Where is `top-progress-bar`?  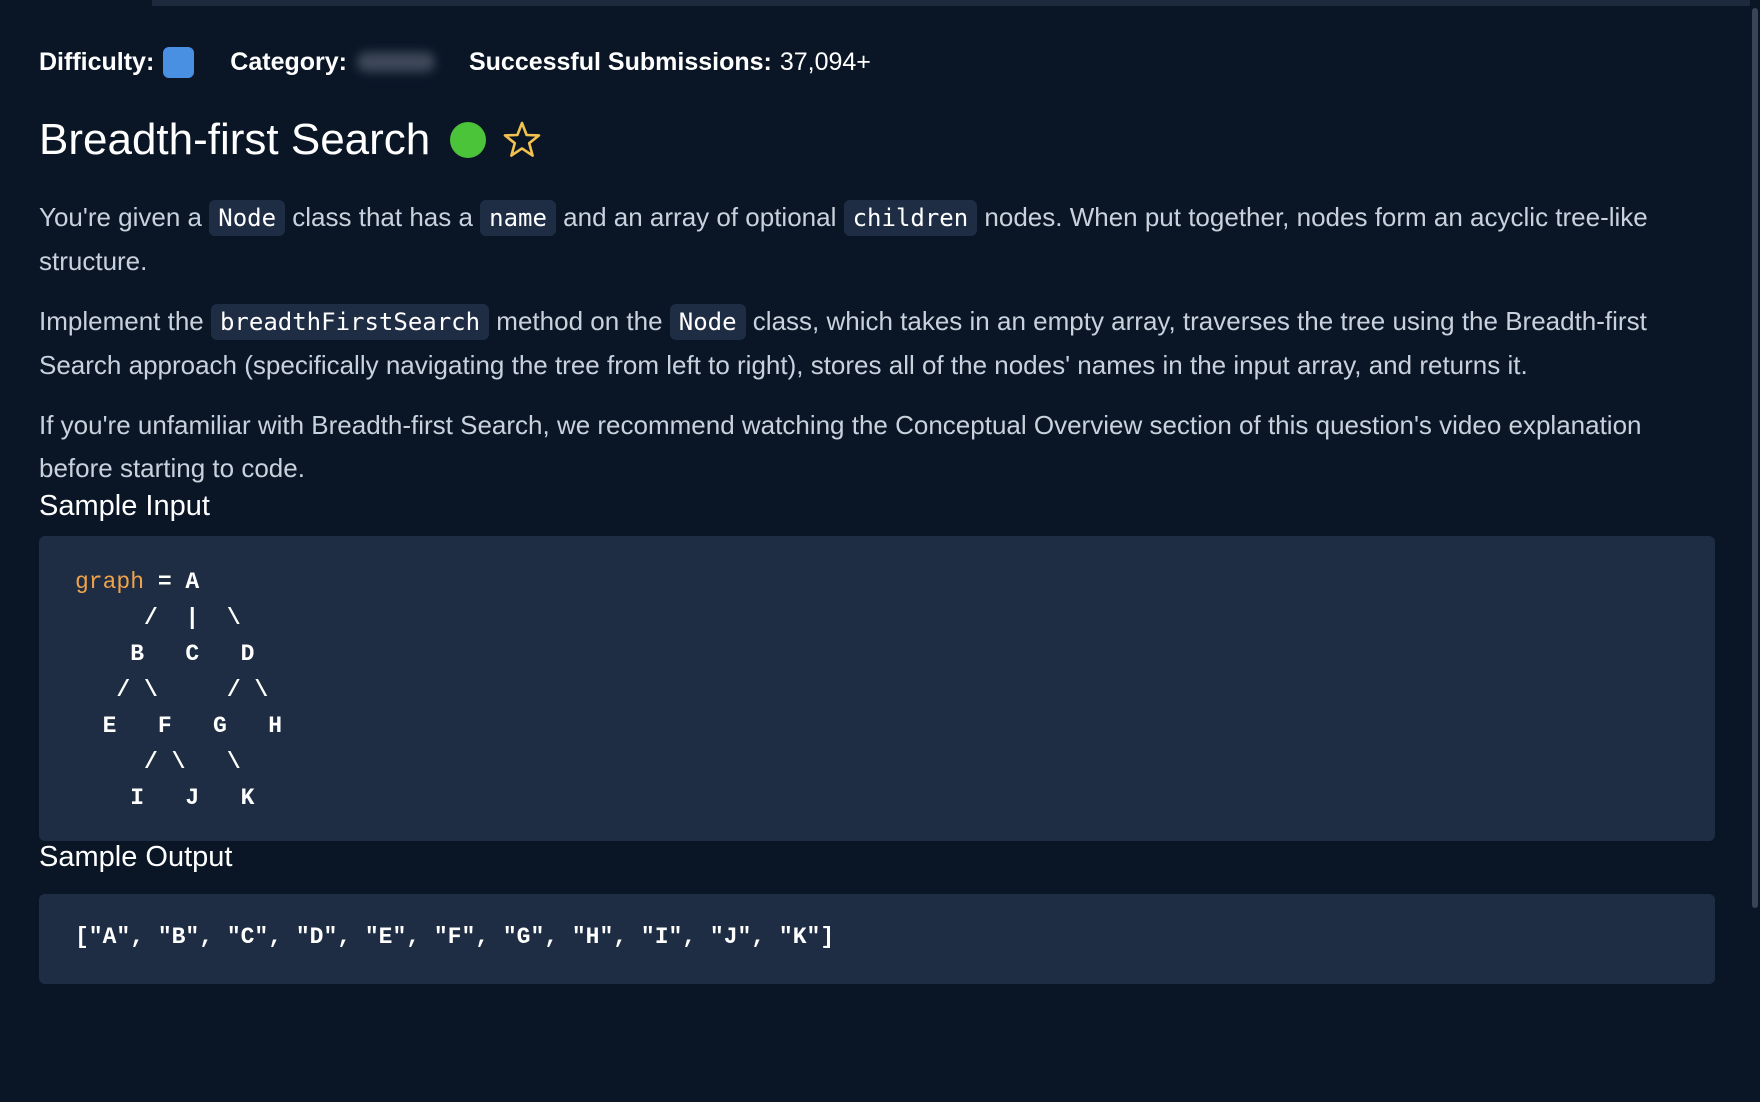 top-progress-bar is located at coordinates (880, 3).